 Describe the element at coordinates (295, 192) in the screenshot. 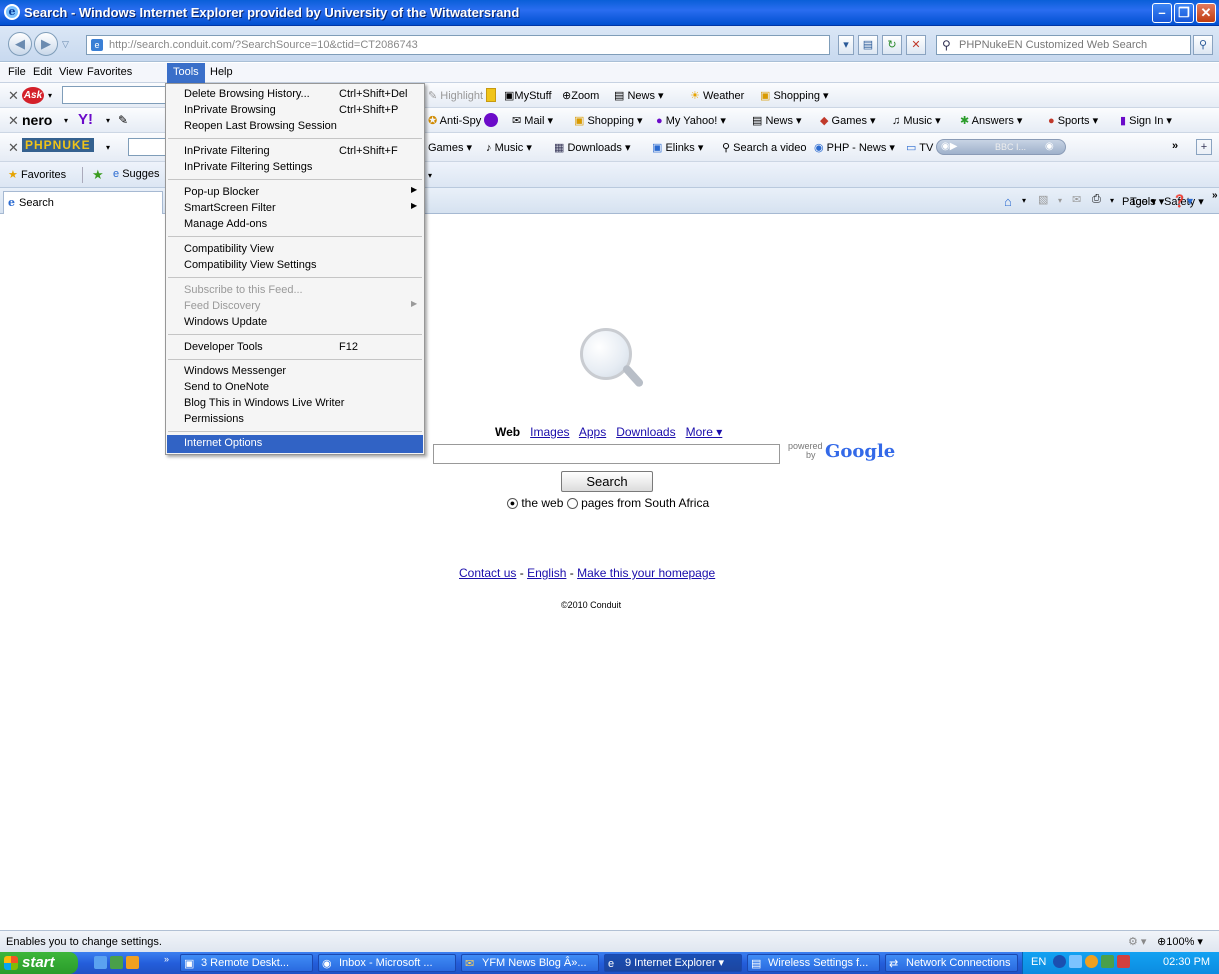

I see `menu-item-popup-blocker: Pop-up Blocker ▶` at that location.